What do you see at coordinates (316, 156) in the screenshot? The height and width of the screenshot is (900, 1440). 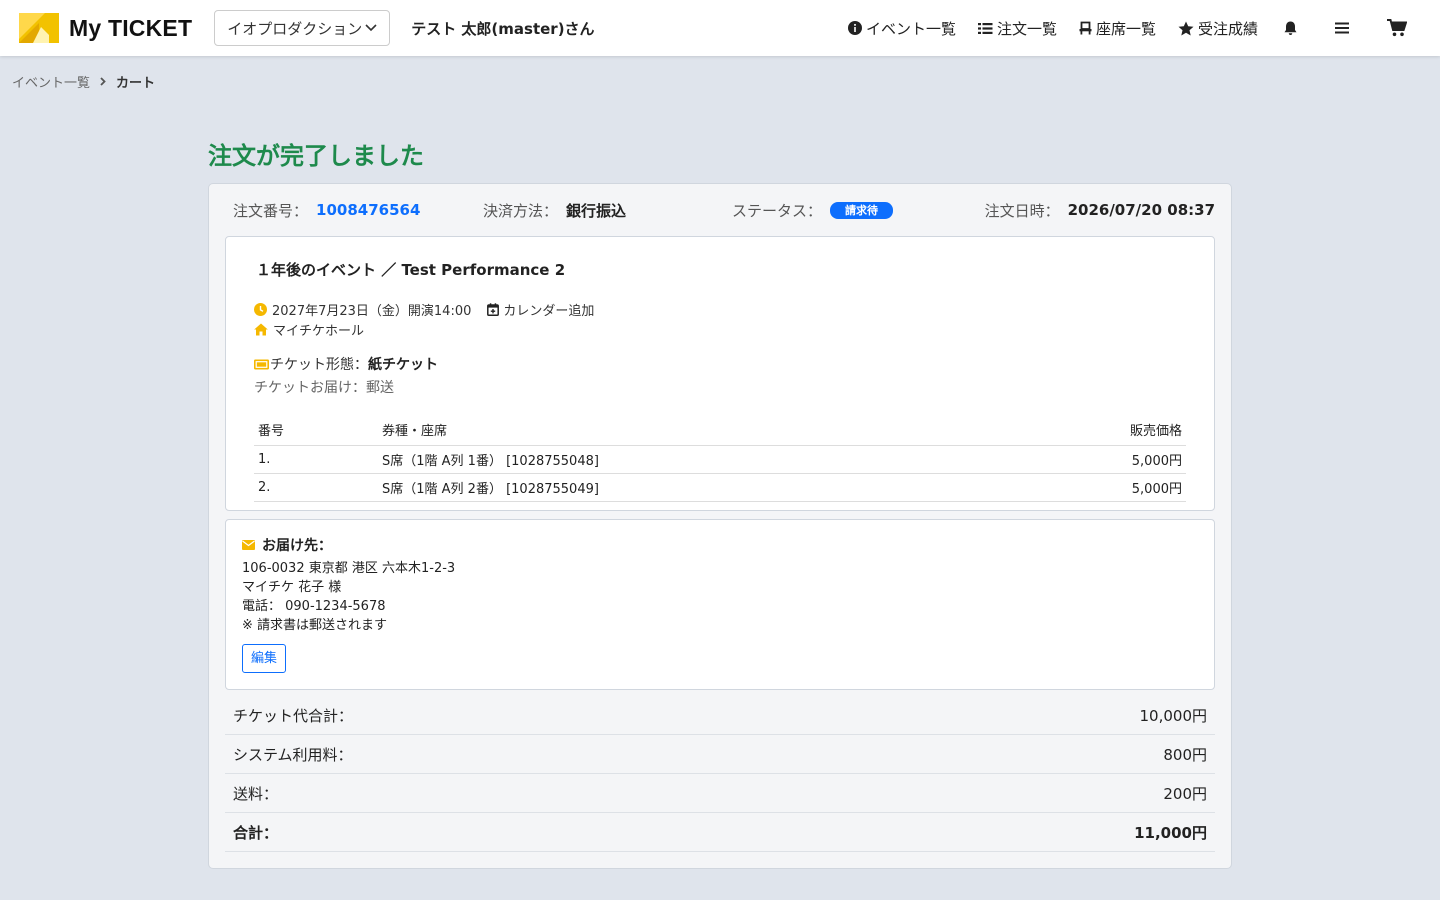 I see `page-title: 注文が完了しました` at bounding box center [316, 156].